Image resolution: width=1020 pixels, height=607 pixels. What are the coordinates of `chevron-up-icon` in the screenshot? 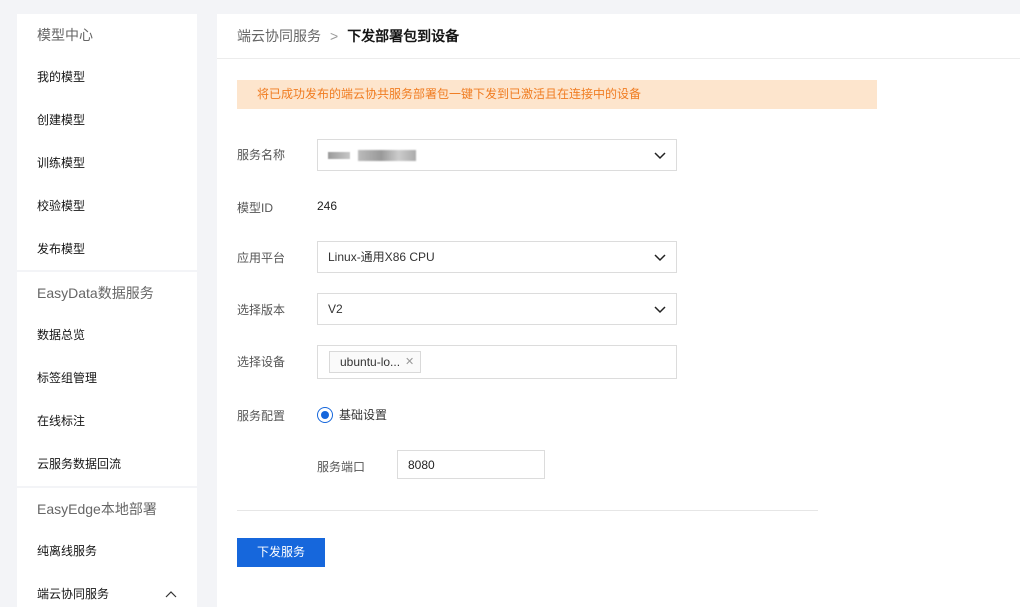 It's located at (171, 590).